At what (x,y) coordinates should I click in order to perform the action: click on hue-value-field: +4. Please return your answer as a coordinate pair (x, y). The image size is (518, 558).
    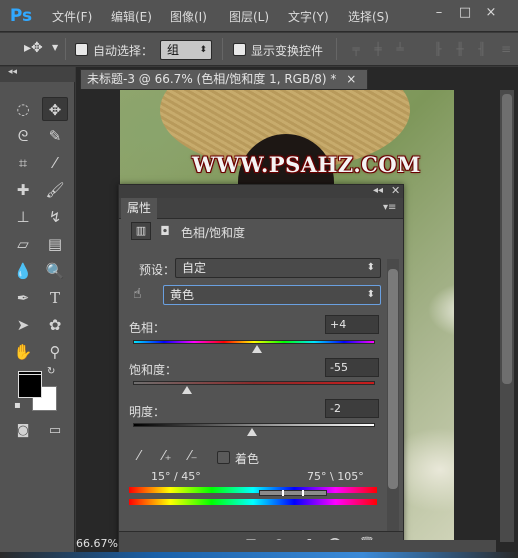
    Looking at the image, I should click on (352, 324).